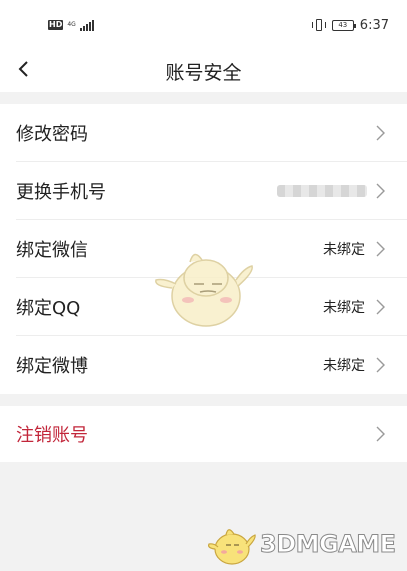 The width and height of the screenshot is (407, 571). I want to click on danger-section: 注销账号, so click(203, 434).